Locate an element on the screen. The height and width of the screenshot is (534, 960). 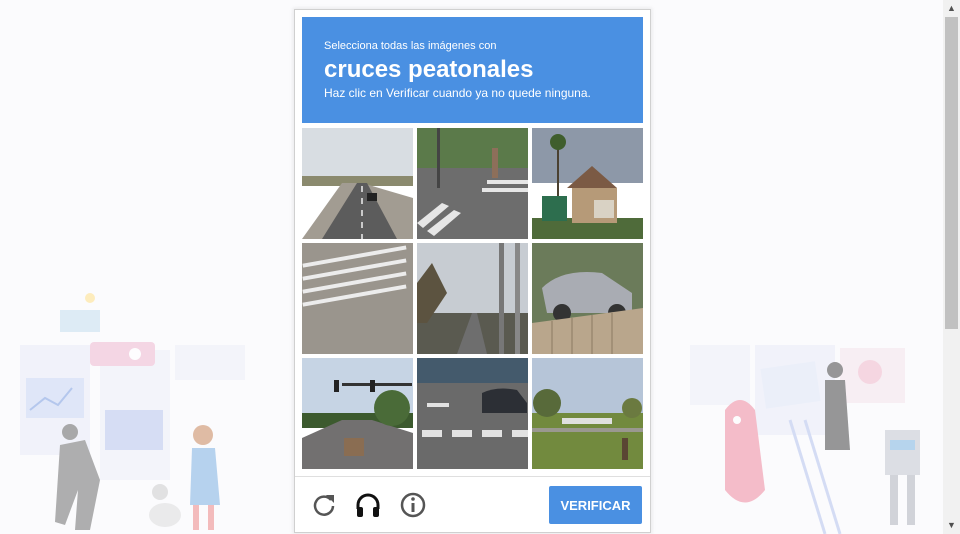
captcha-instruction: Selecciona todas las imágenes con is located at coordinates (410, 46).